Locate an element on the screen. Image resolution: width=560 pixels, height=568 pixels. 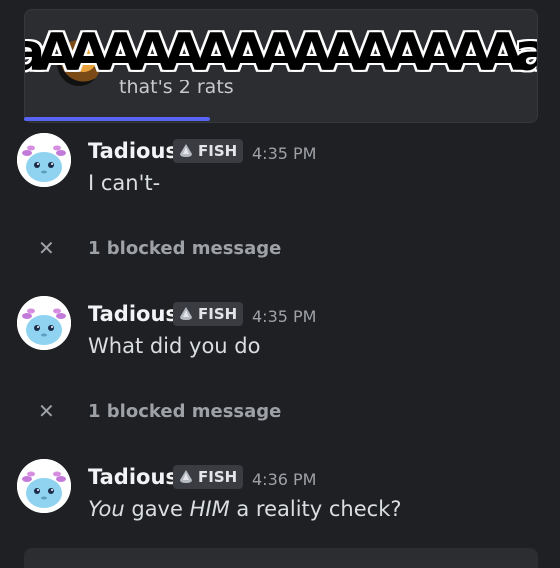
embed-meme-text: aAAAAAAAAAAAAAAAa is located at coordinates (281, 53).